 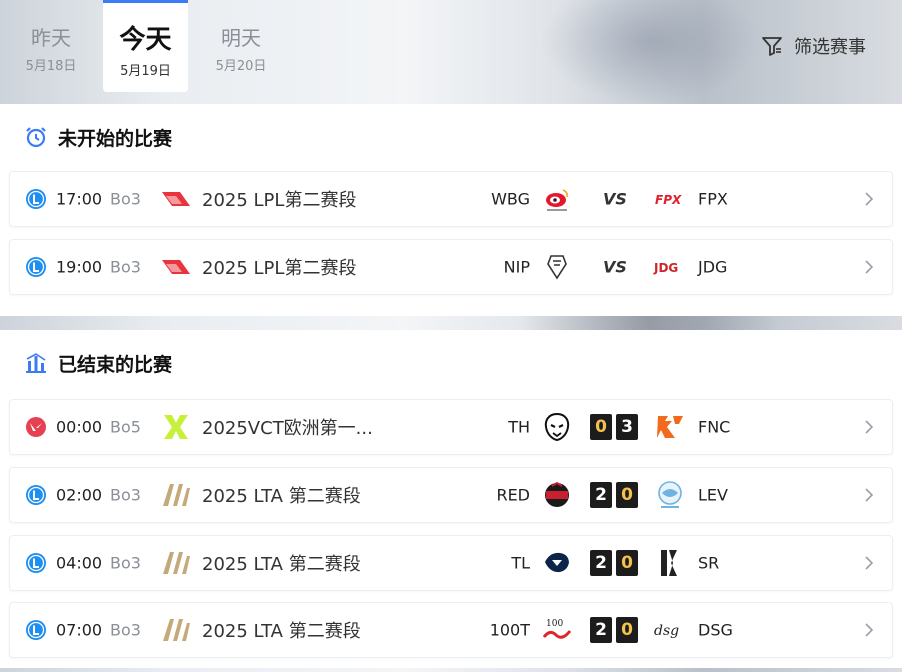 I want to click on match-time: 19:00, so click(x=79, y=267).